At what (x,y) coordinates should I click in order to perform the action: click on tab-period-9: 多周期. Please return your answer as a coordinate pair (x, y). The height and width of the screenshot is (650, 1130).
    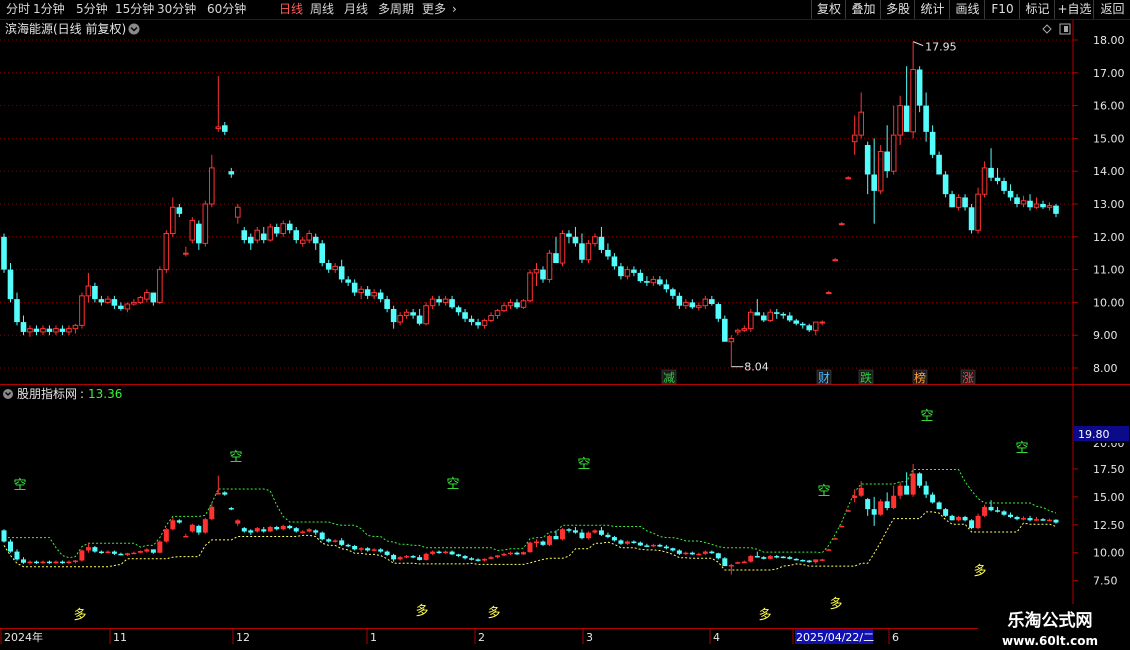
    Looking at the image, I should click on (396, 9).